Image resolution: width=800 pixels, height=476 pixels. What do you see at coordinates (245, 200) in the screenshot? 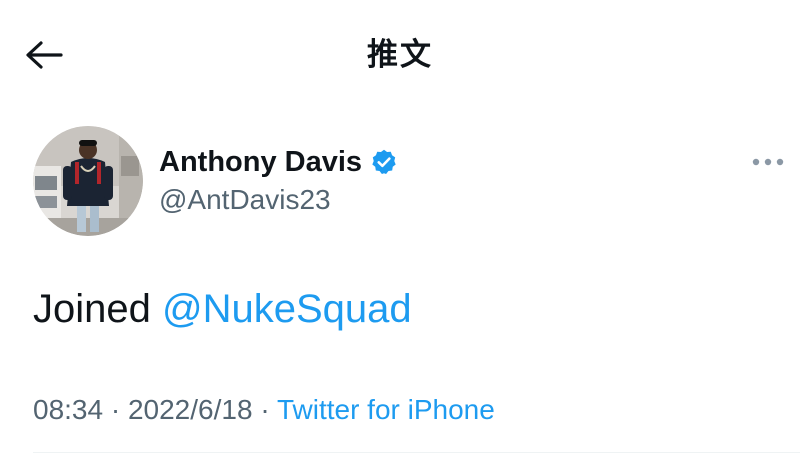
I see `author-handle: @AntDavis23` at bounding box center [245, 200].